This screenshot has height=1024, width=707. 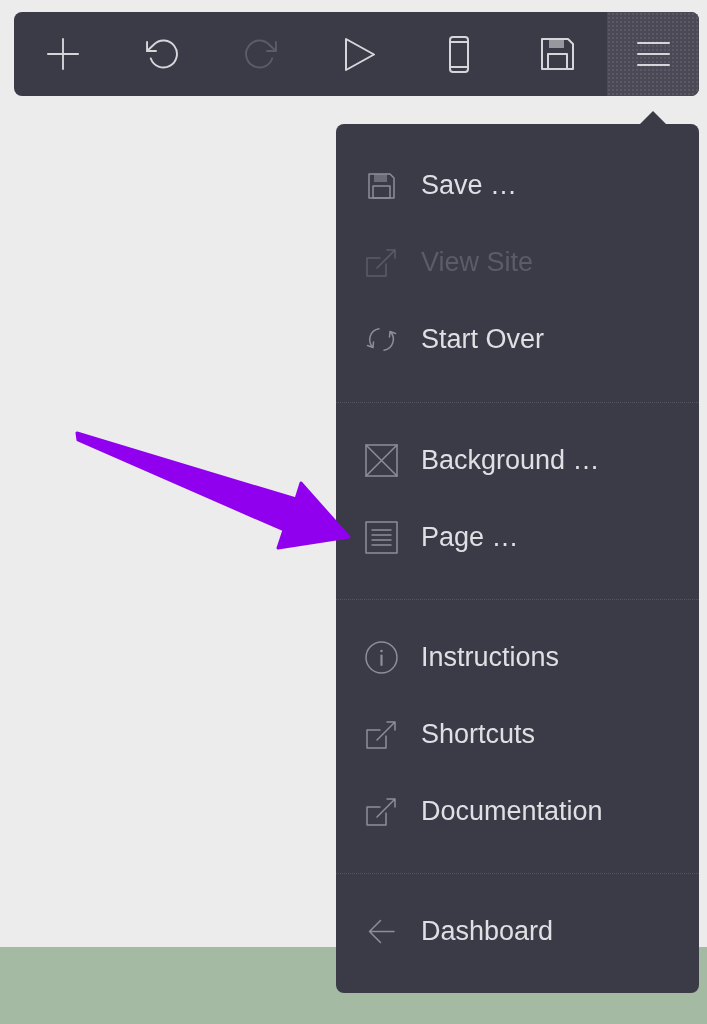 What do you see at coordinates (517, 657) in the screenshot?
I see `menu-item: Instructions` at bounding box center [517, 657].